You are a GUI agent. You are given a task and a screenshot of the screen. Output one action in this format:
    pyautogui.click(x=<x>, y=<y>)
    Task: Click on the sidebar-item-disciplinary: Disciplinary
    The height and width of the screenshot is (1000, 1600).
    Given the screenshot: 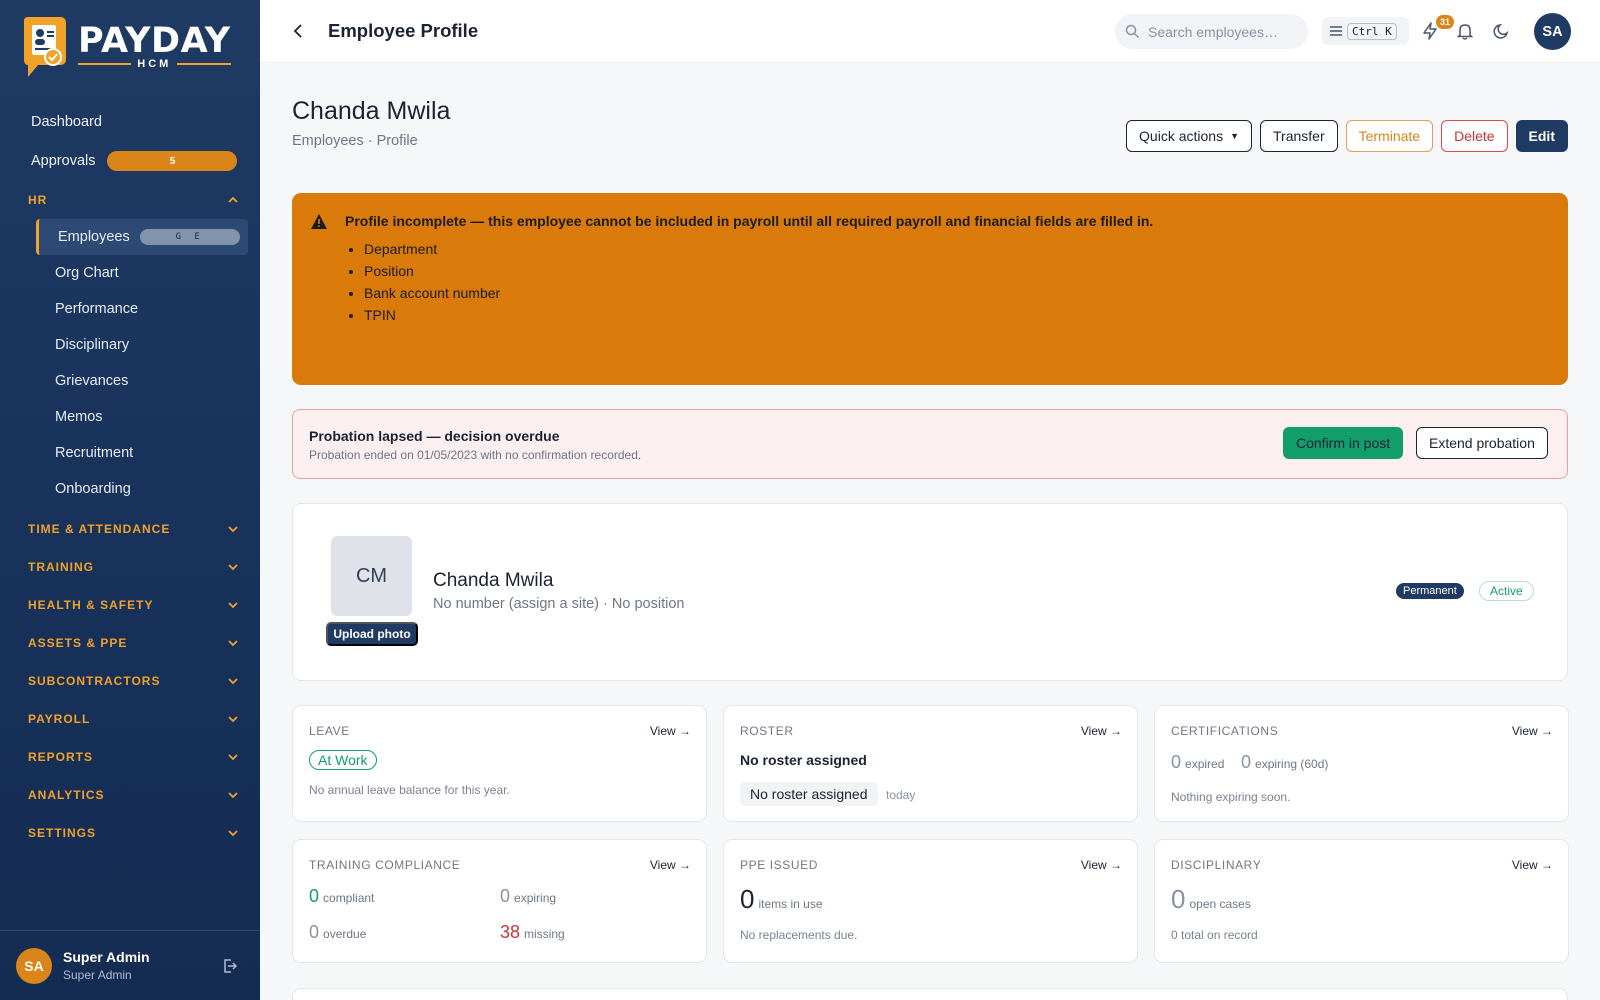 What is the action you would take?
    pyautogui.click(x=130, y=345)
    